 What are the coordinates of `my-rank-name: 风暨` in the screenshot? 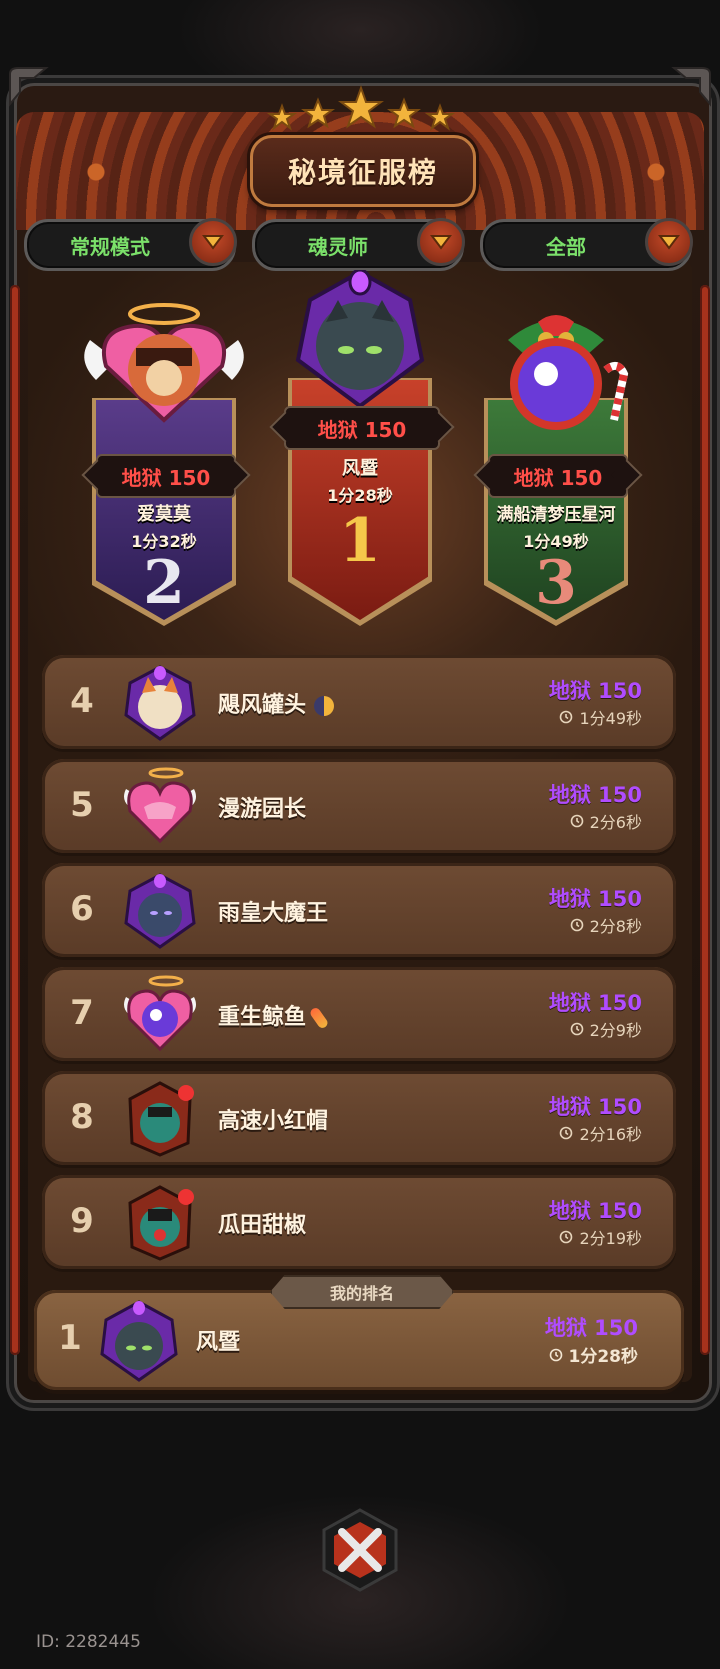 It's located at (218, 1342).